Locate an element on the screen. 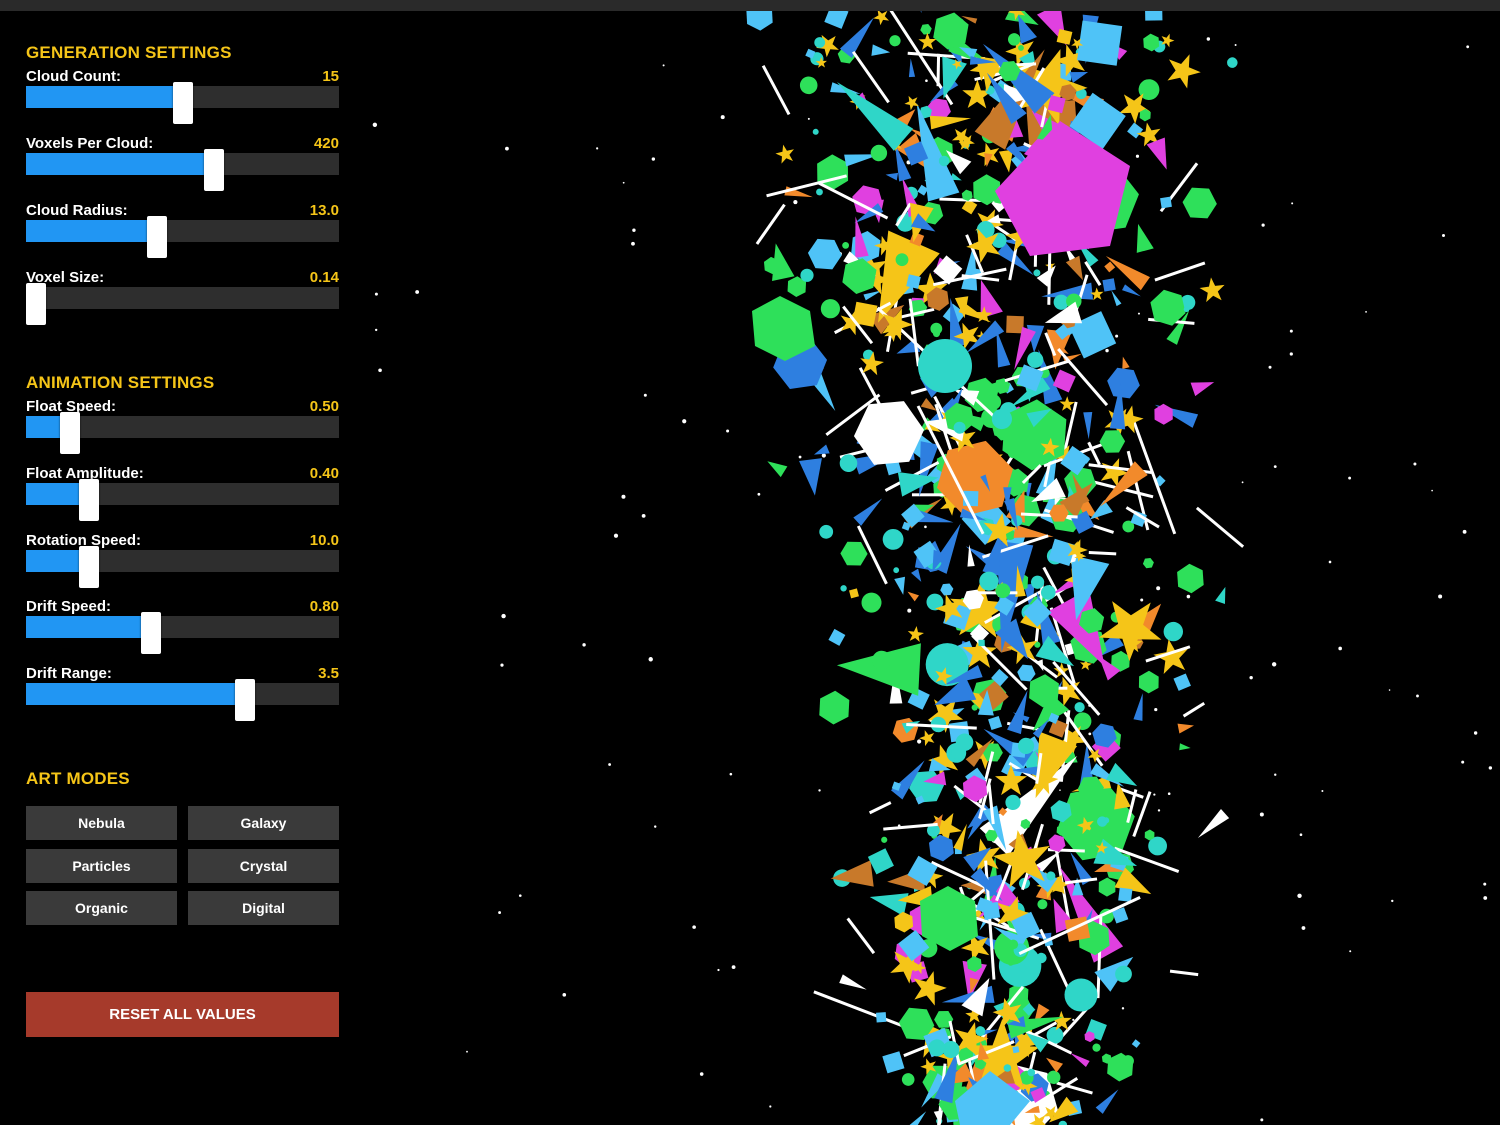 The width and height of the screenshot is (1500, 1125). drift-range-label: Drift Range: is located at coordinates (69, 673).